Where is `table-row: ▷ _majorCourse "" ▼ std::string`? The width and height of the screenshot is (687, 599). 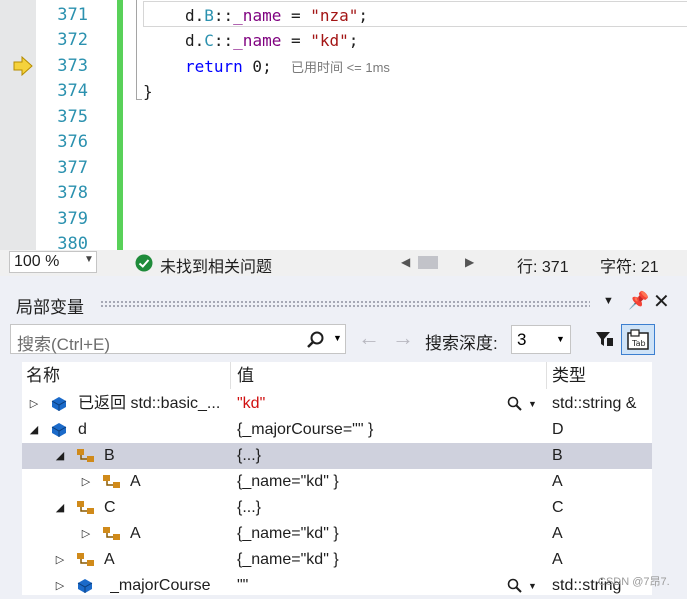
table-row: ▷ _majorCourse "" ▼ std::string is located at coordinates (337, 586).